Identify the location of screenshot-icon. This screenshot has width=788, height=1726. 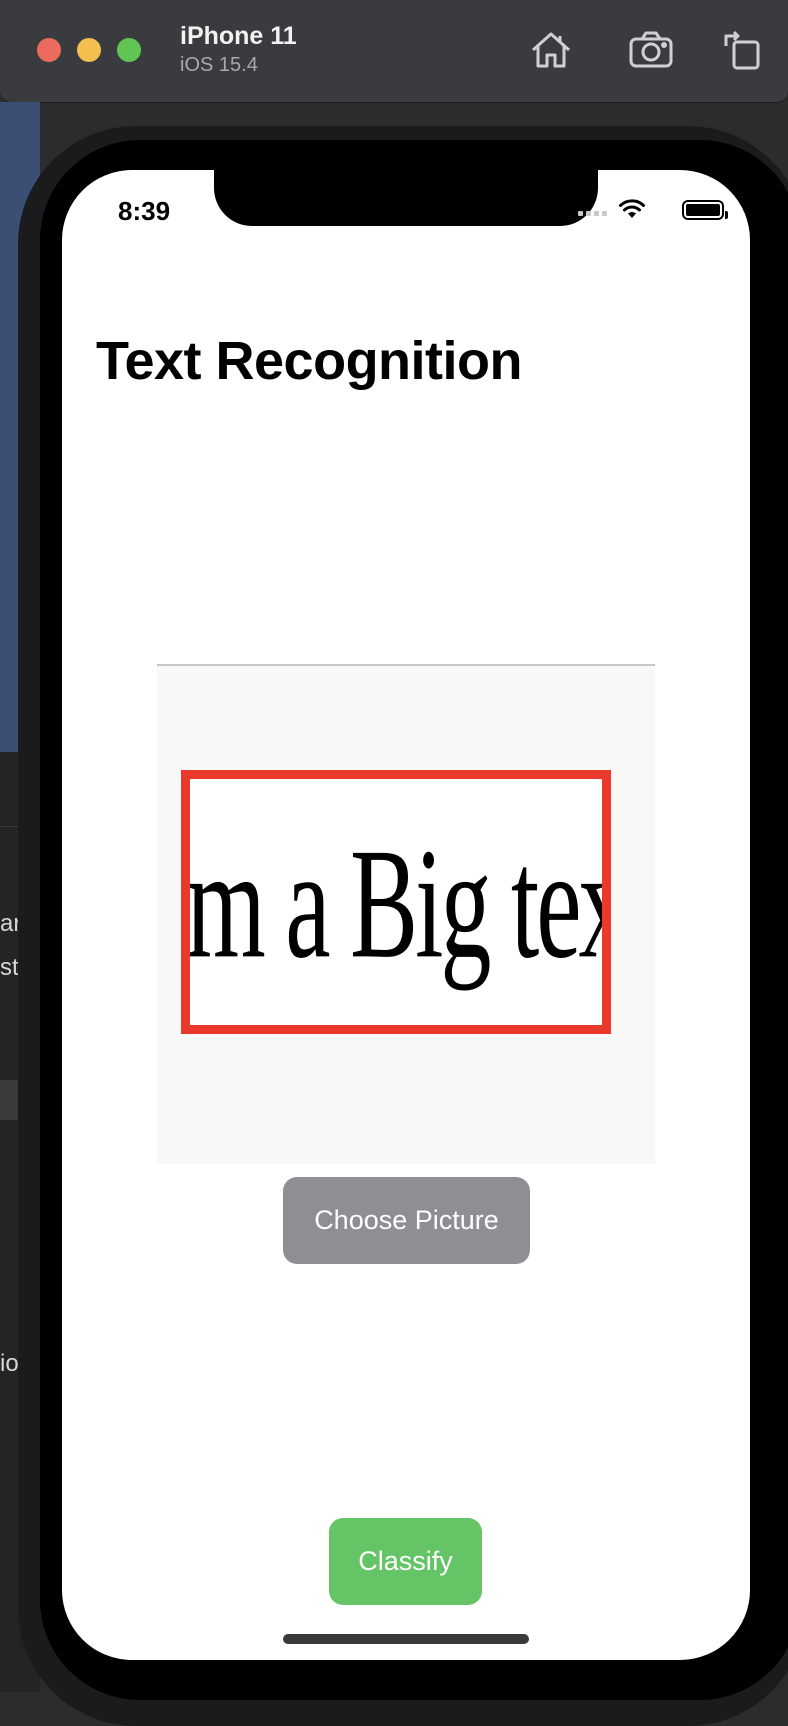
(651, 50).